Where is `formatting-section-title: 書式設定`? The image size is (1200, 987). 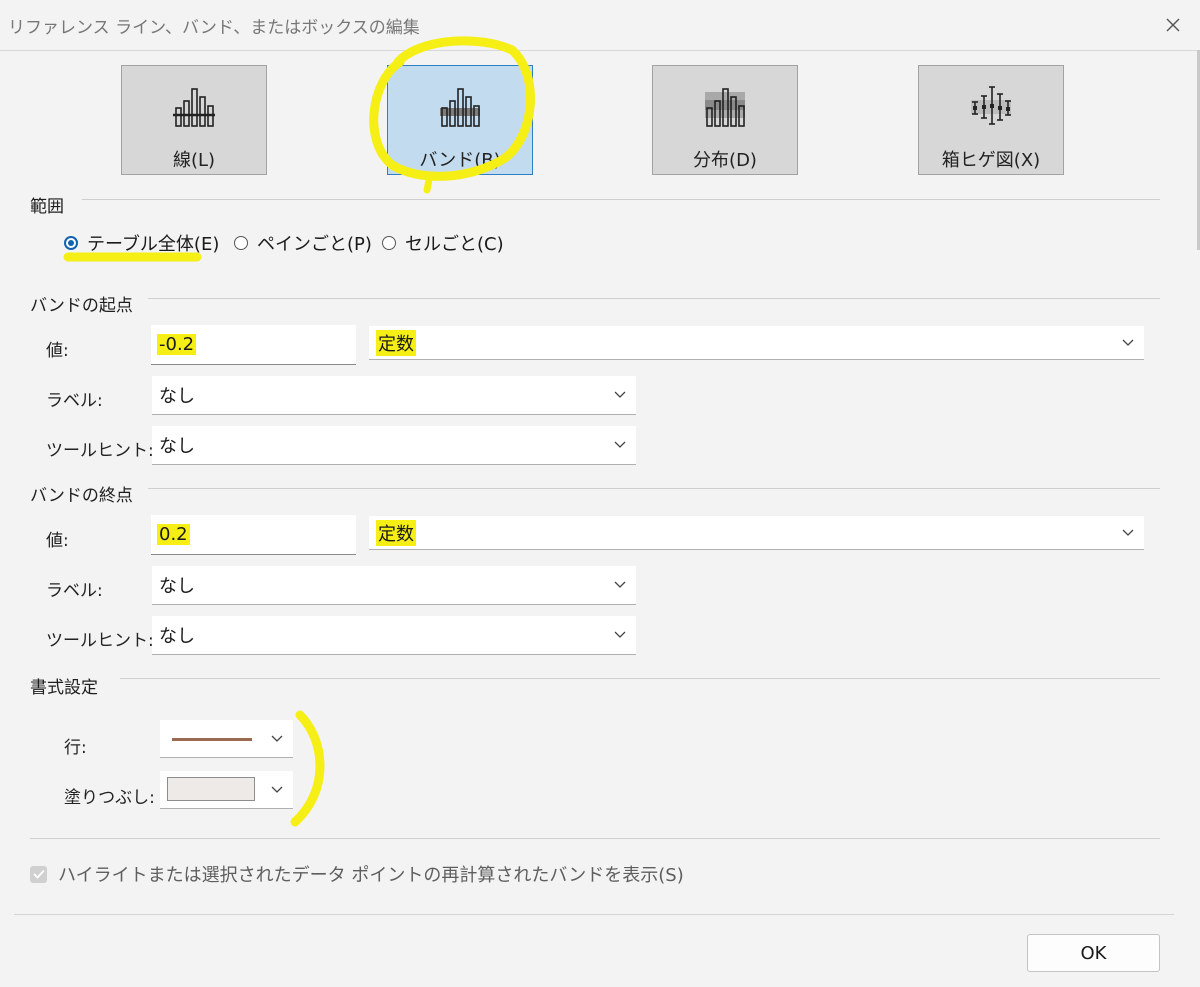
formatting-section-title: 書式設定 is located at coordinates (64, 688).